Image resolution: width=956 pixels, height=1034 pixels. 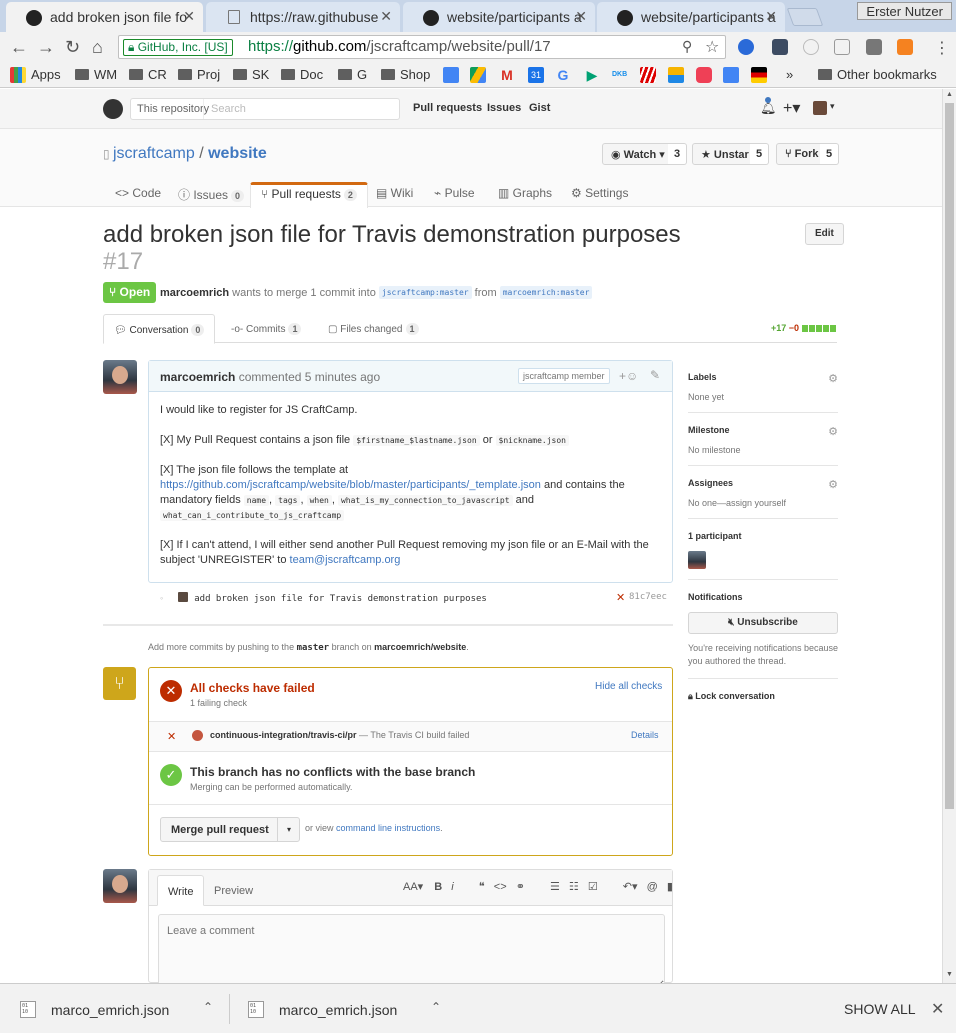 What do you see at coordinates (237, 153) in the screenshot?
I see `repo-name-link: website` at bounding box center [237, 153].